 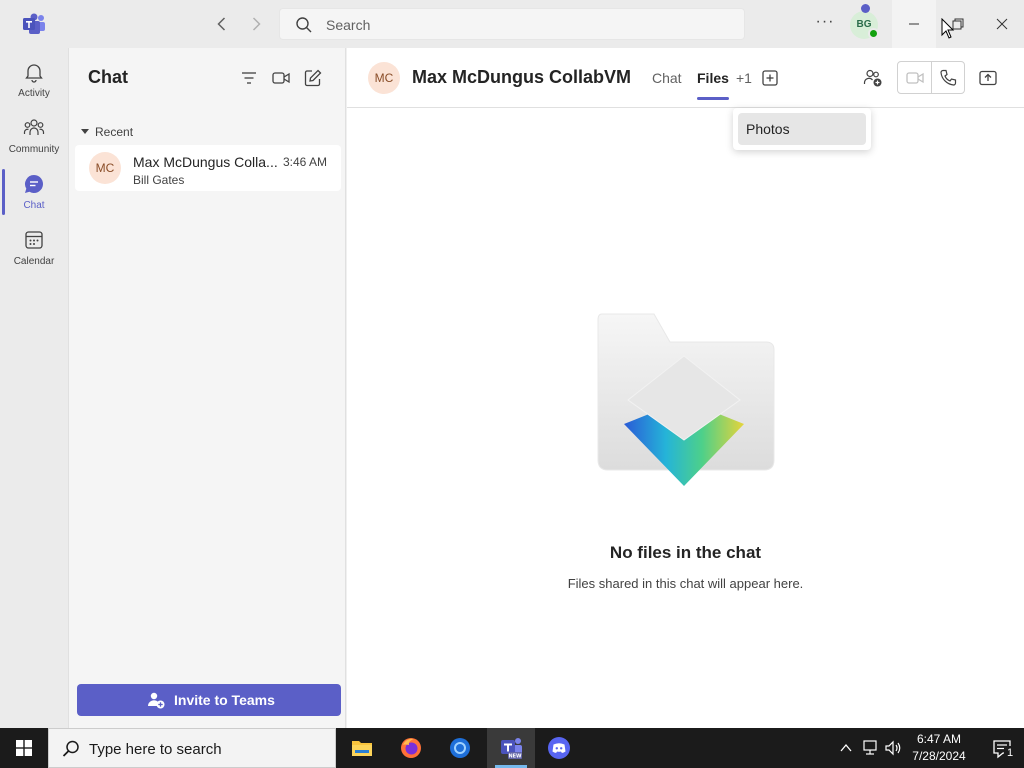 I want to click on rail-item-calendar: Calendar, so click(x=34, y=249).